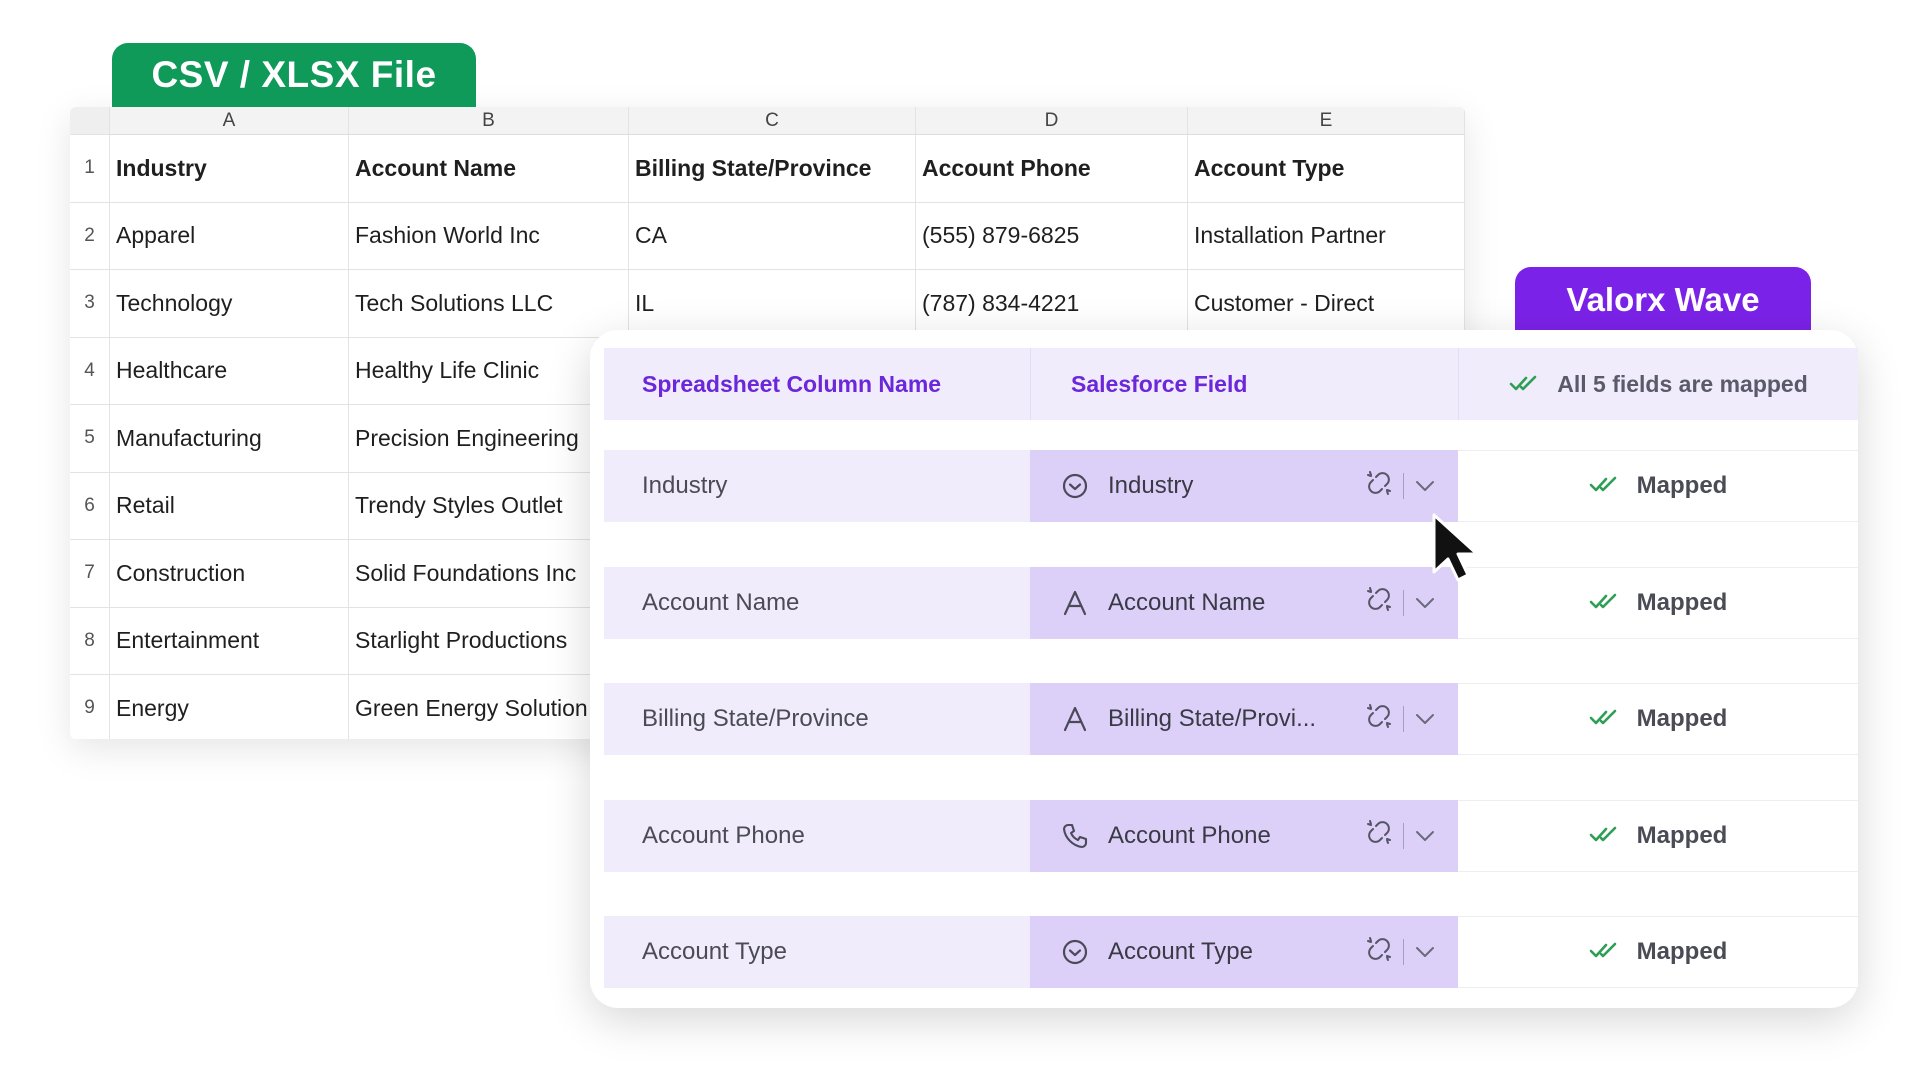 The height and width of the screenshot is (1080, 1920). Describe the element at coordinates (489, 169) in the screenshot. I see `header-cell: Account Name` at that location.